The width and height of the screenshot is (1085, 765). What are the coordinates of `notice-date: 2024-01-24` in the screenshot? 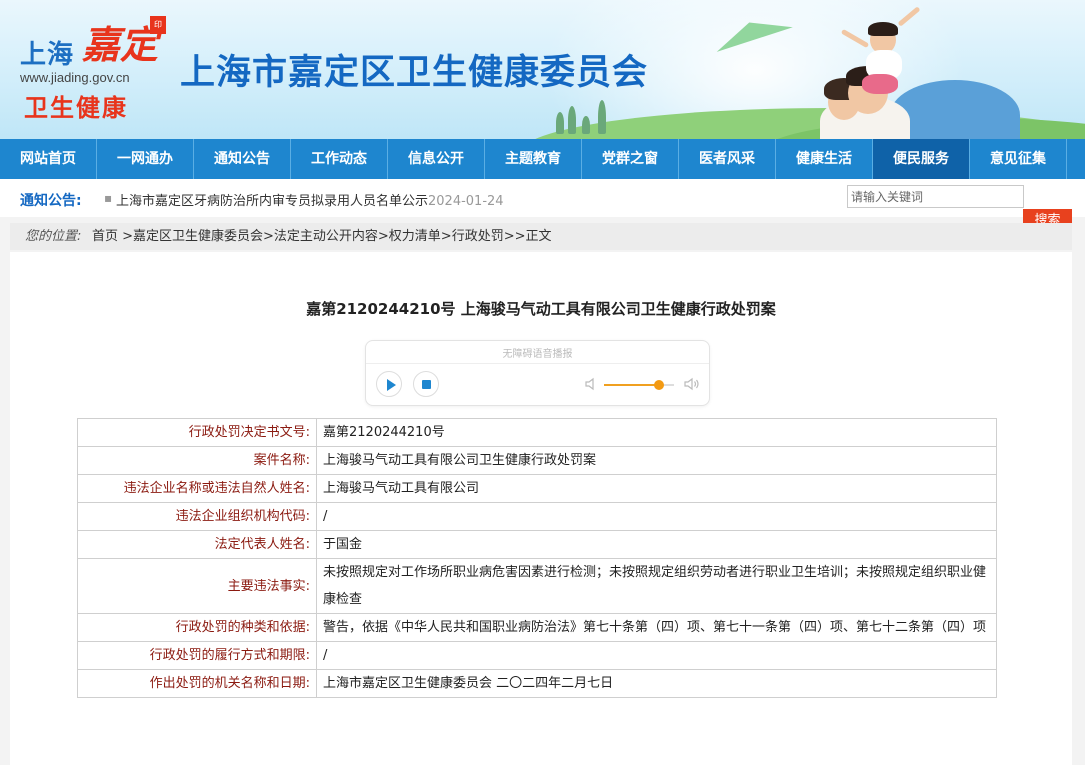 It's located at (466, 201).